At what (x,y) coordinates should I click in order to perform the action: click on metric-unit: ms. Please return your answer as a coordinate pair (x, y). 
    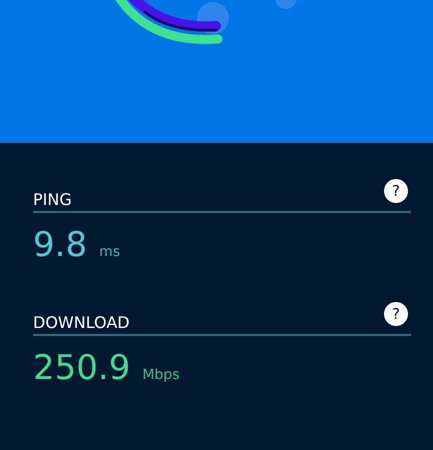
    Looking at the image, I should click on (109, 252).